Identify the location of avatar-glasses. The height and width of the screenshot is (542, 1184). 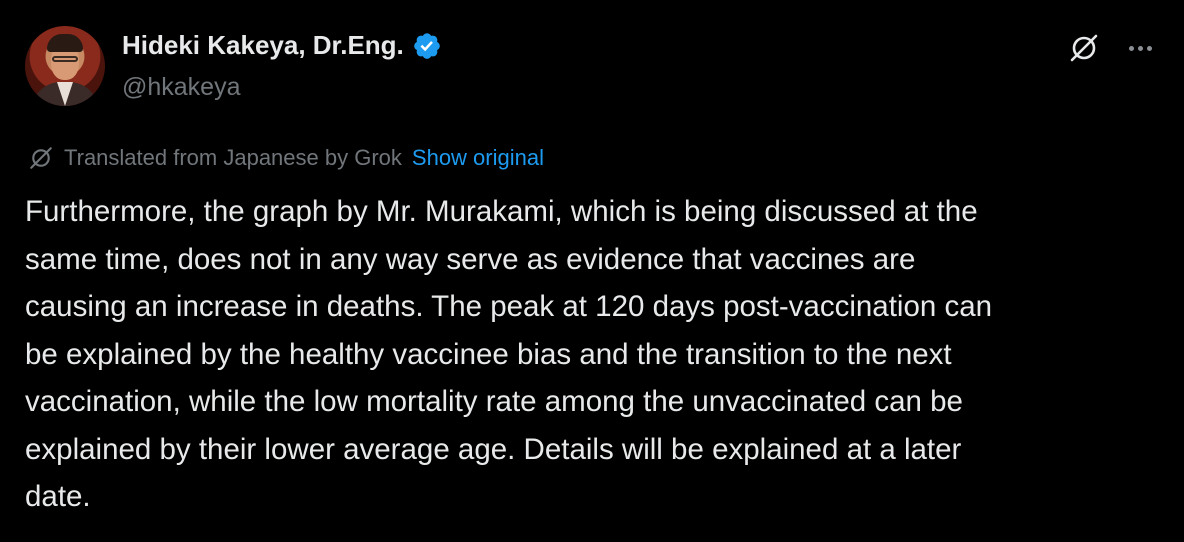
(65, 59).